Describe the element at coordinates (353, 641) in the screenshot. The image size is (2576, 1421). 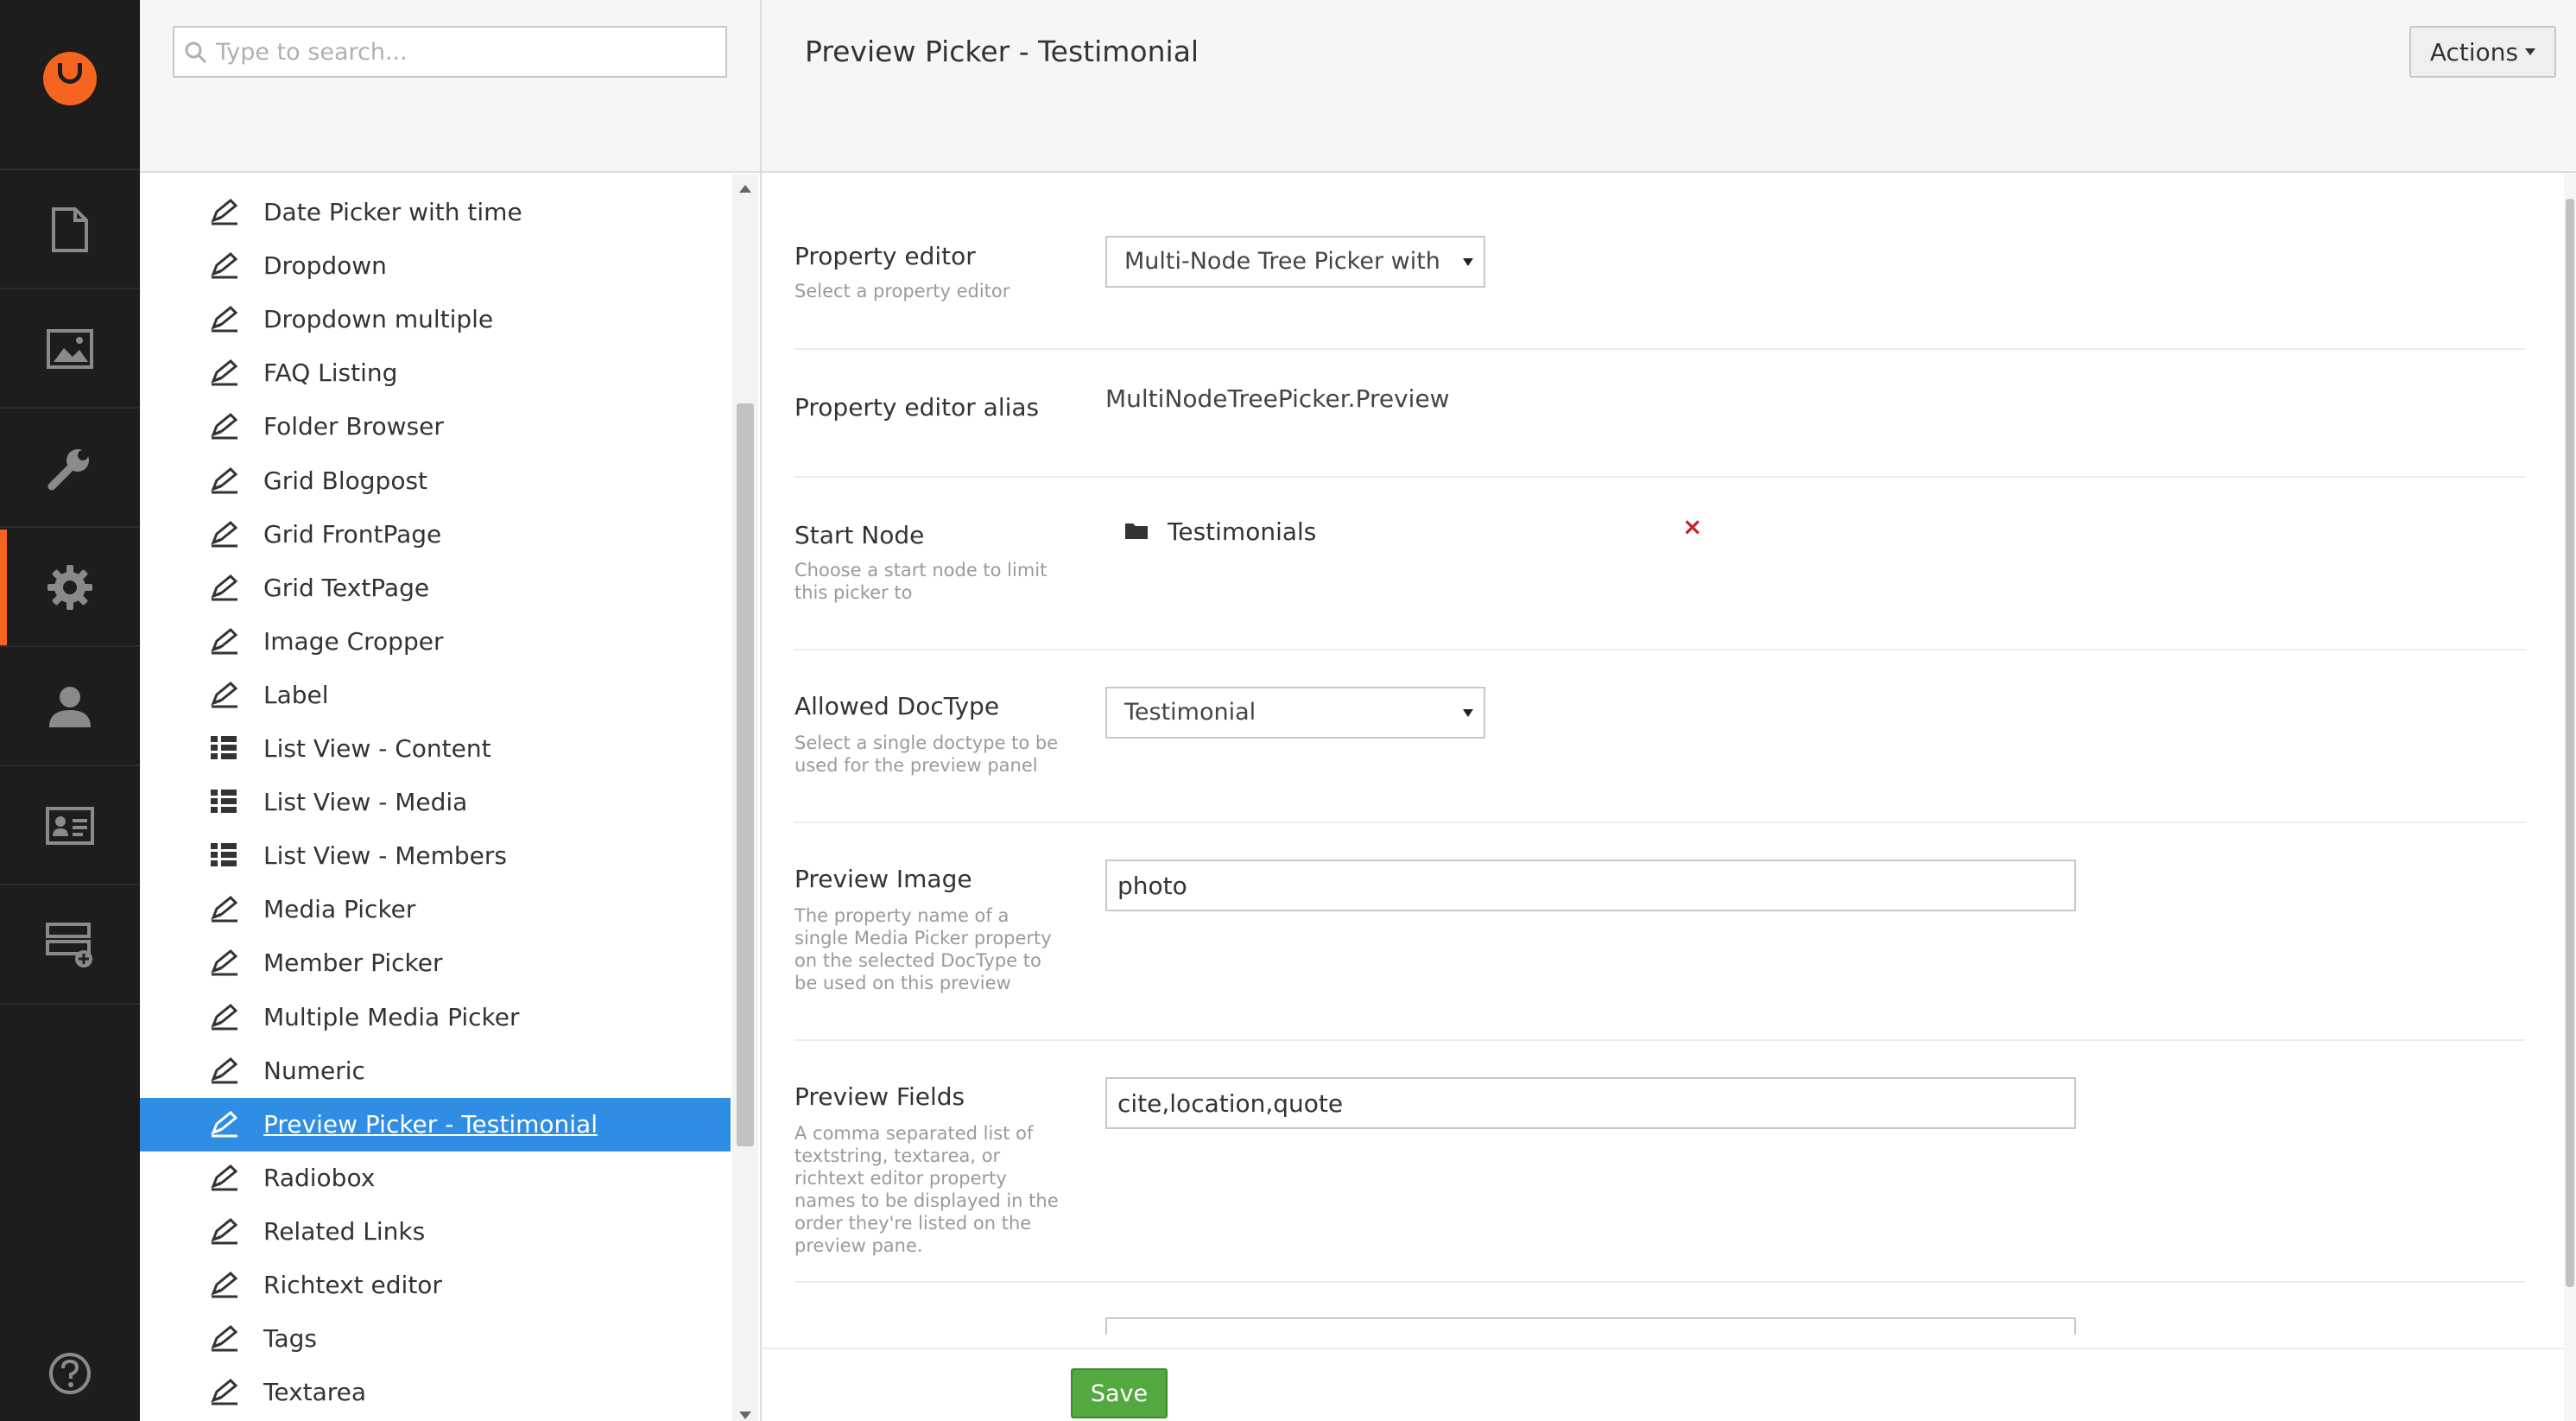
I see `tree-item-label: Image Cropper` at that location.